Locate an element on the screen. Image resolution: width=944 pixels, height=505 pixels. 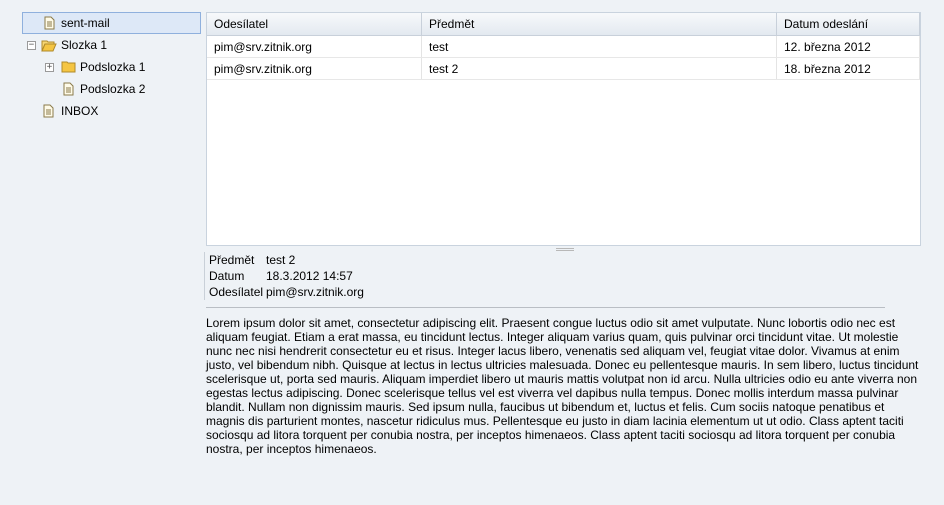
meta-subject-label: Předmět is located at coordinates (232, 260).